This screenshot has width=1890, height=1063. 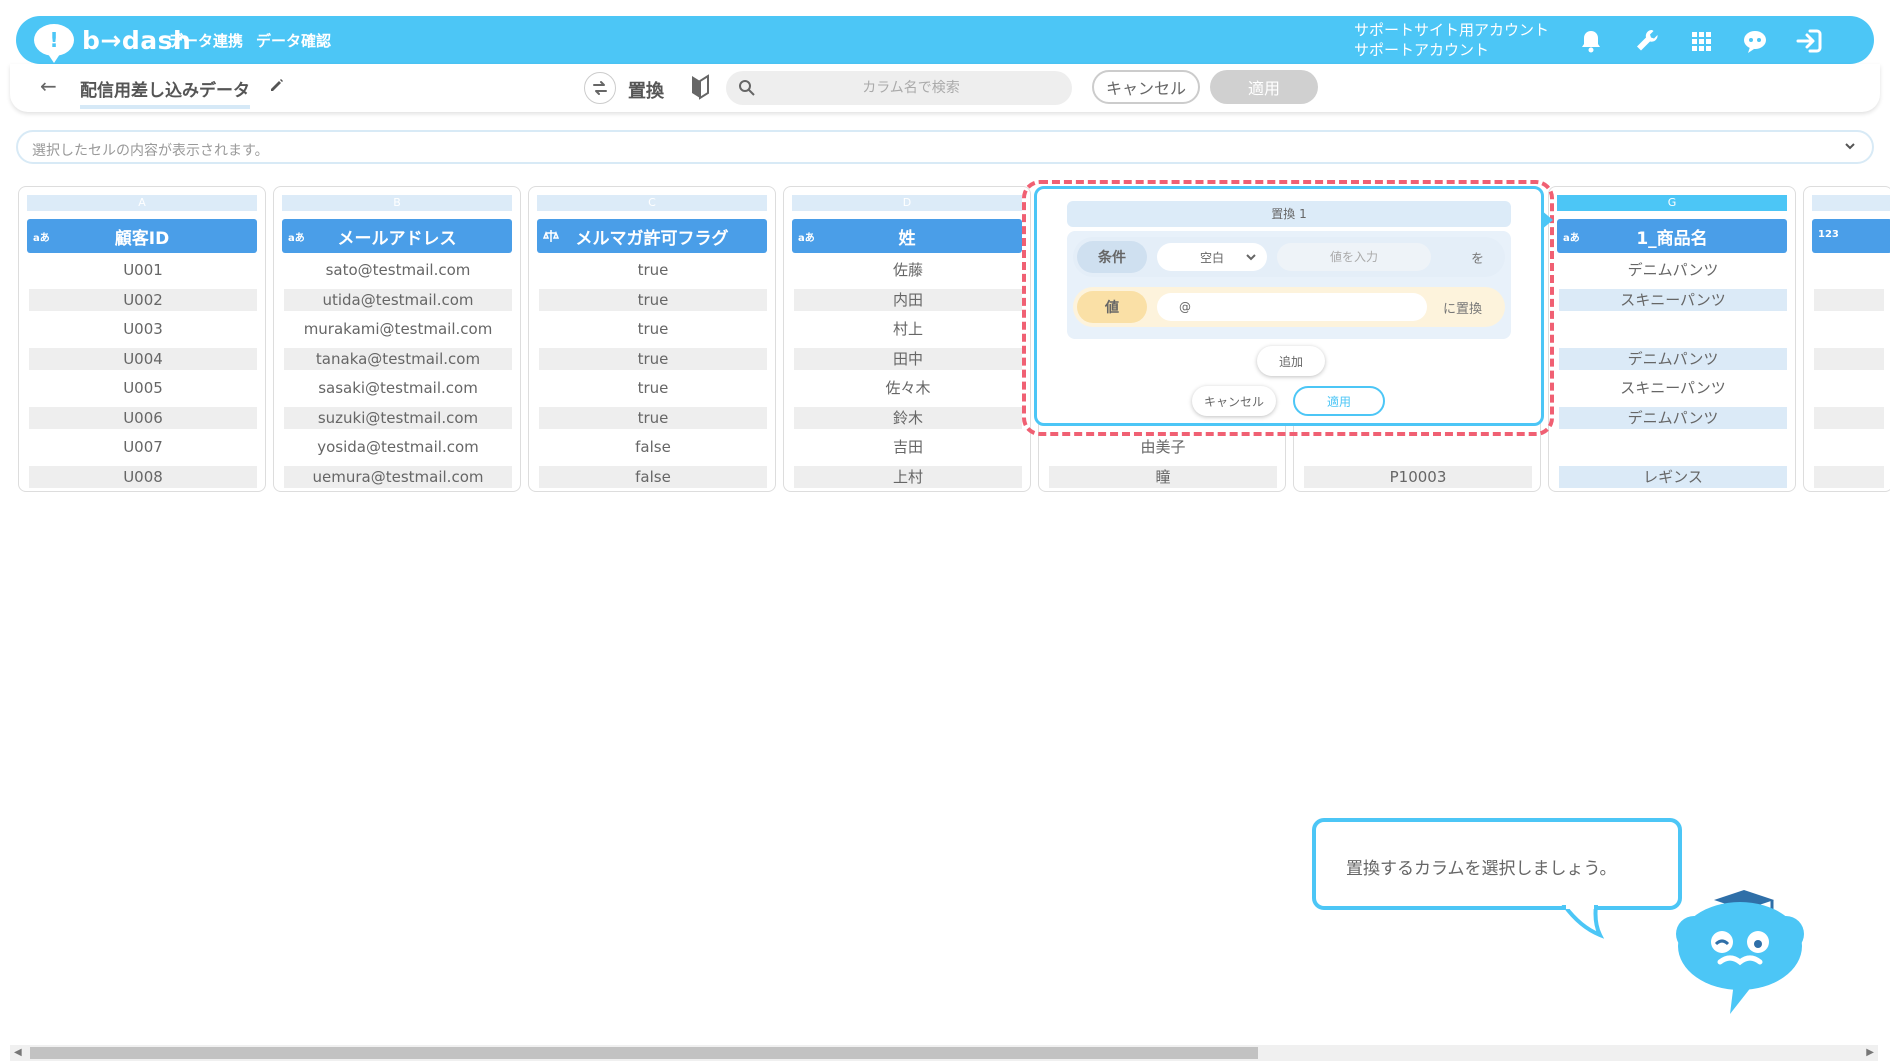 I want to click on table-cell: U004, so click(x=143, y=359).